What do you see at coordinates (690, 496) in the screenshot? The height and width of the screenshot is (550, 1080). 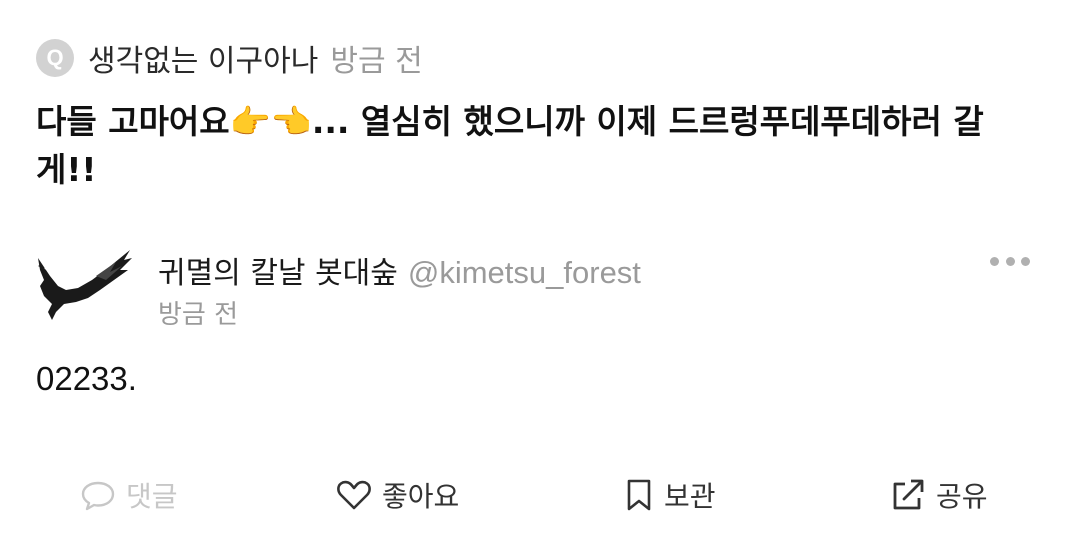 I see `save-label: 보관` at bounding box center [690, 496].